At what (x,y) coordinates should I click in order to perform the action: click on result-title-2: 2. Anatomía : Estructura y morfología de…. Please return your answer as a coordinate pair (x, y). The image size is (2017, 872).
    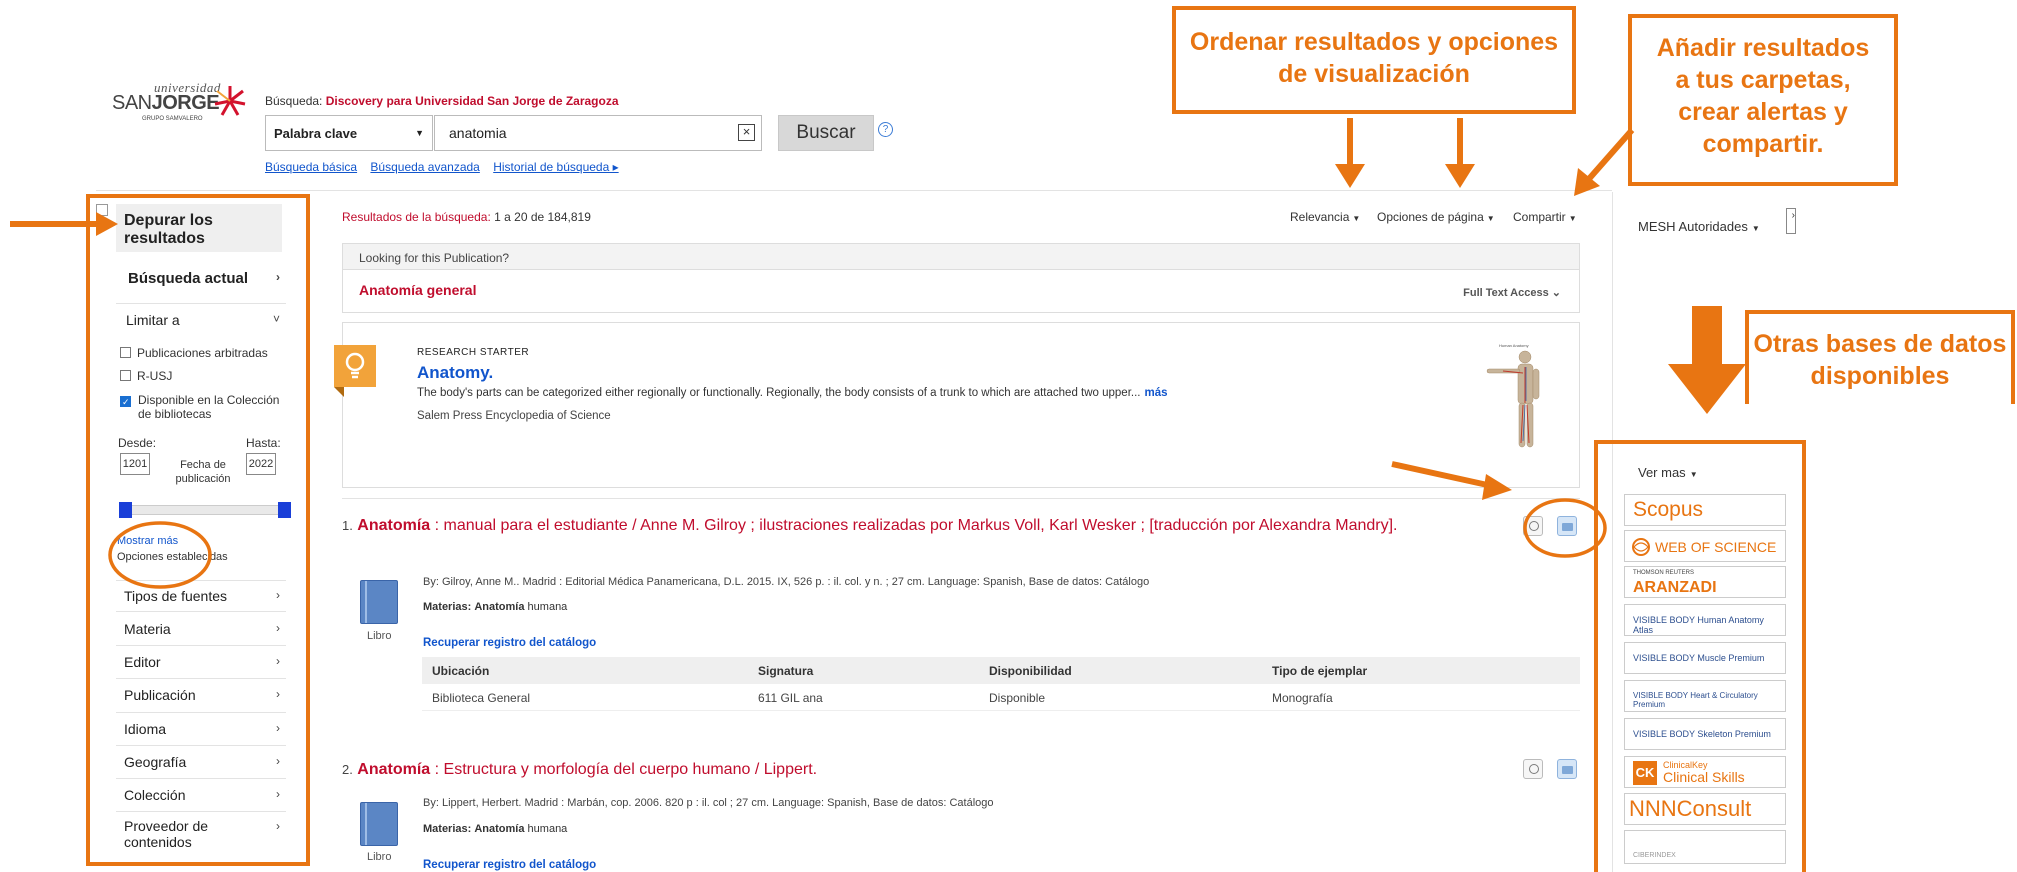
    Looking at the image, I should click on (907, 770).